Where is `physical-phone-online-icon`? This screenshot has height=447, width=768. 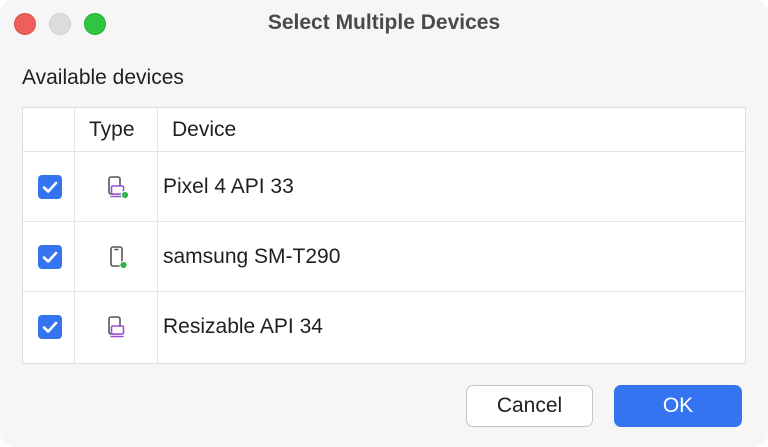 physical-phone-online-icon is located at coordinates (119, 258).